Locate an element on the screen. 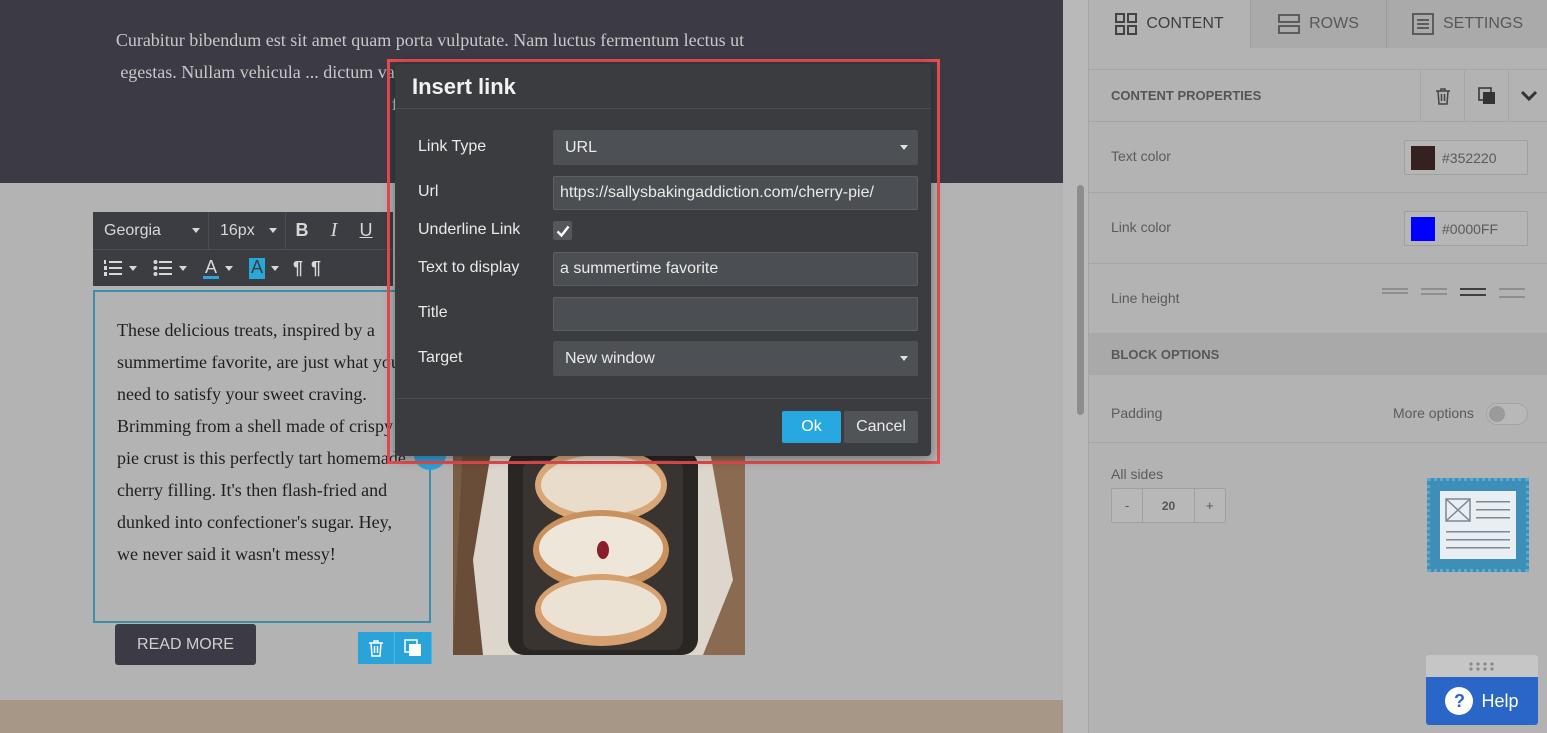  text-color-button: A is located at coordinates (216, 268).